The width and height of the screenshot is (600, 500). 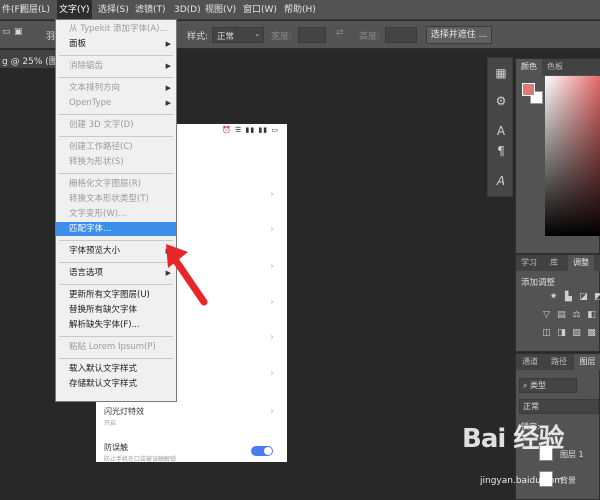 I want to click on hue-saturation-icon: ▤, so click(x=561, y=315).